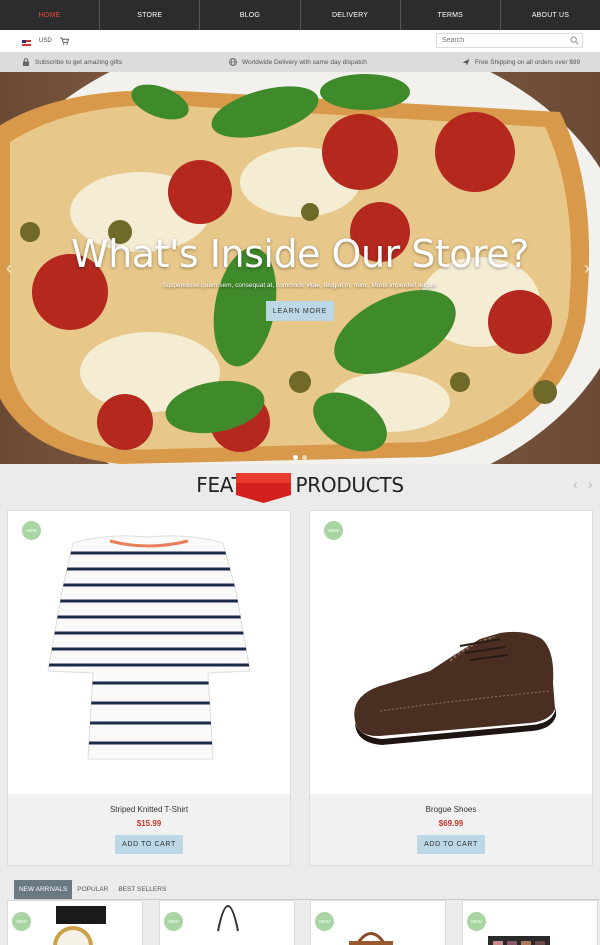  Describe the element at coordinates (528, 62) in the screenshot. I see `shipping-text: Free Shipping on all orders over $99` at that location.